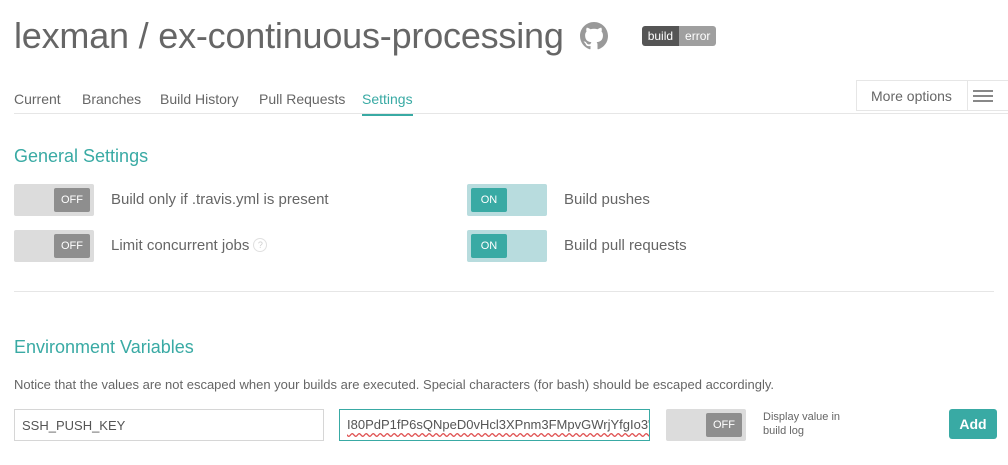 The width and height of the screenshot is (1008, 465). Describe the element at coordinates (607, 199) in the screenshot. I see `build-pushes-label: Build pushes` at that location.